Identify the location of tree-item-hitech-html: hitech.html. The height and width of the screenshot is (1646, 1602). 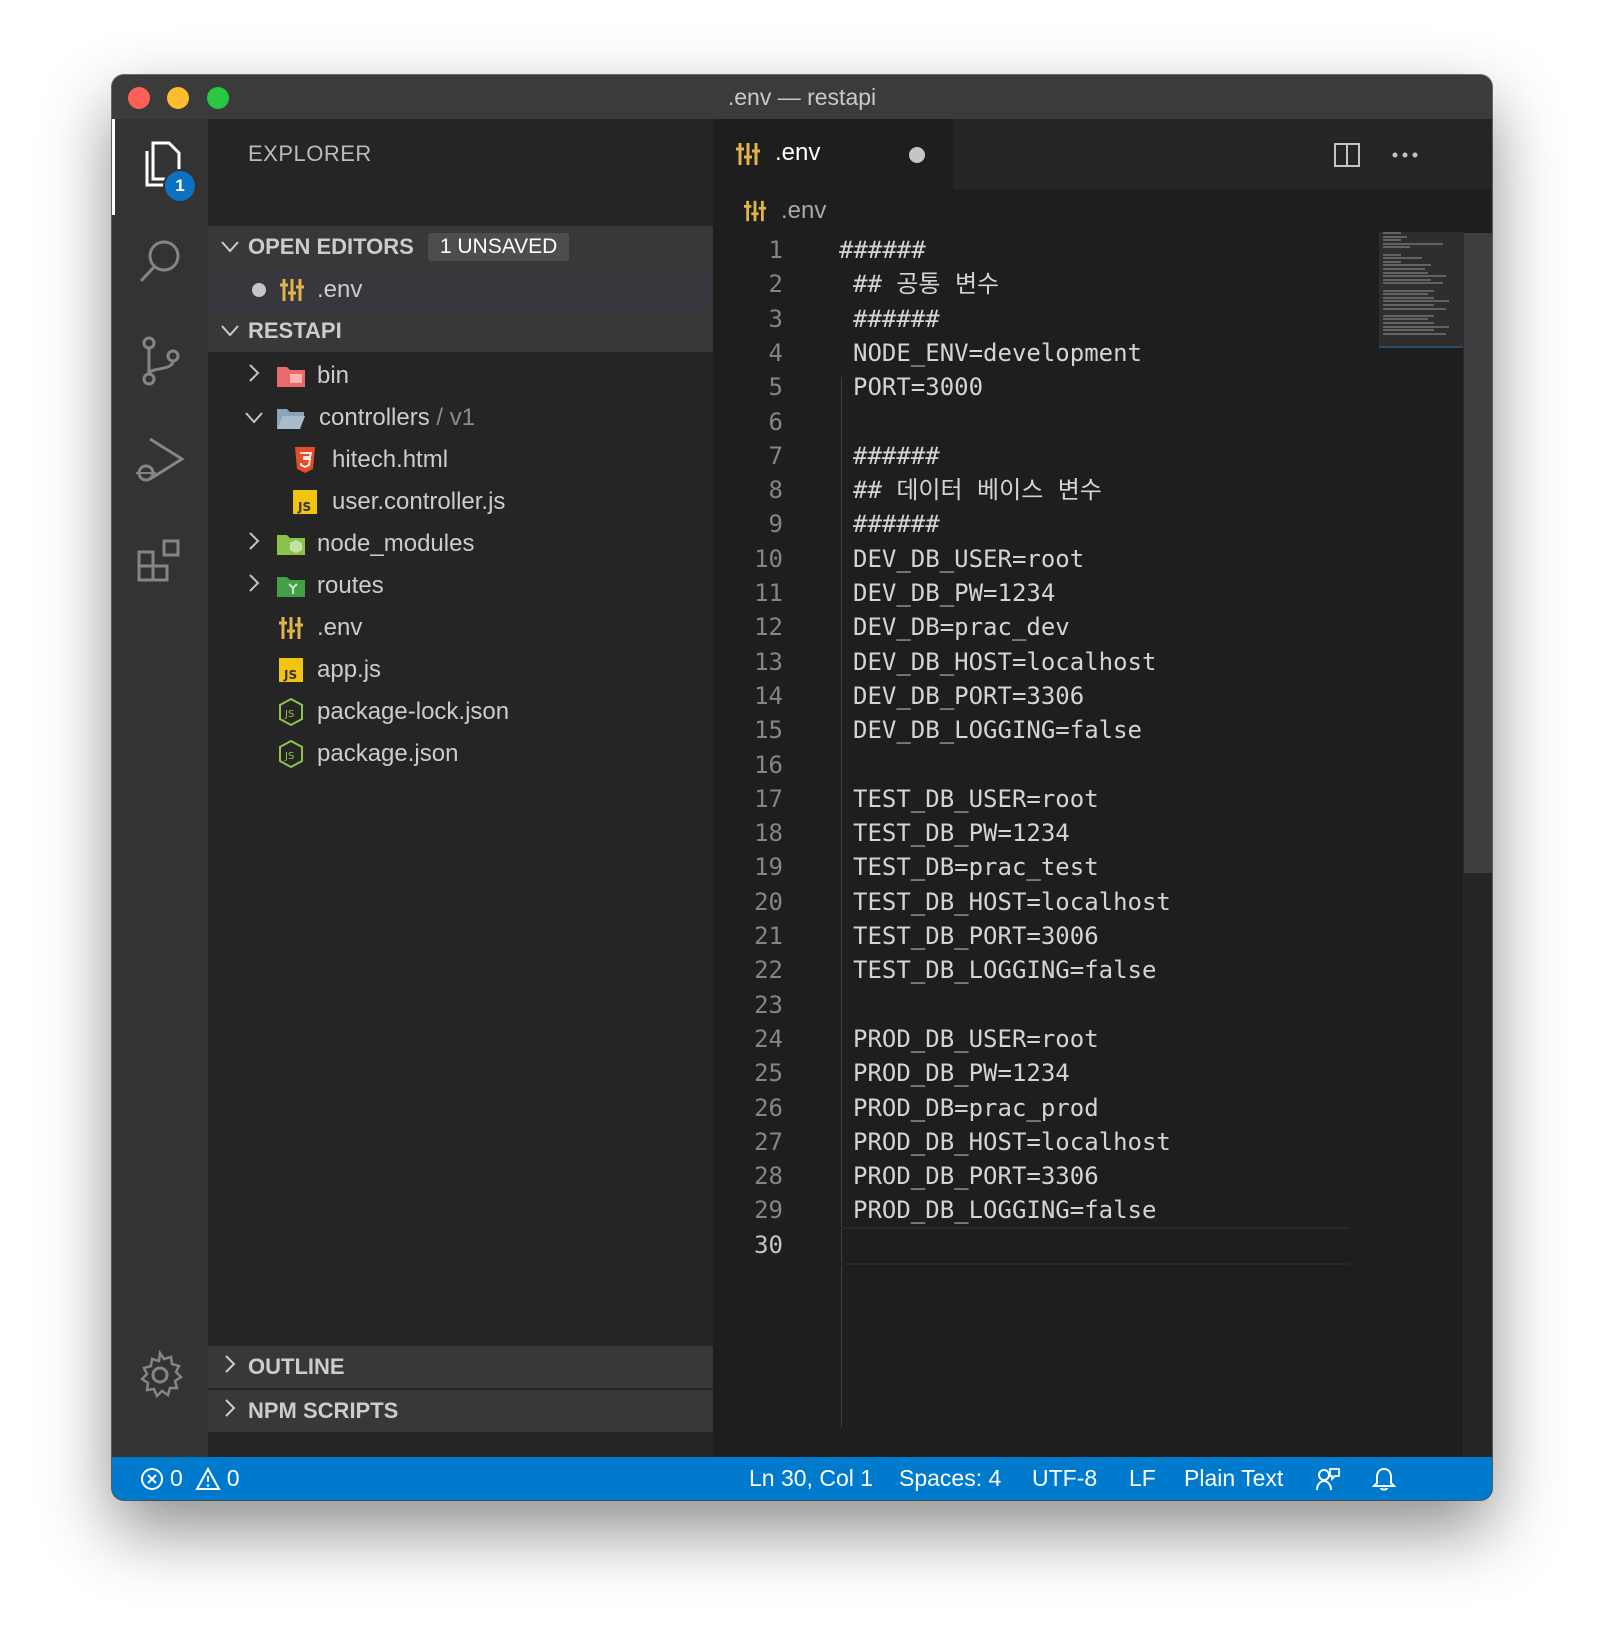
(460, 460).